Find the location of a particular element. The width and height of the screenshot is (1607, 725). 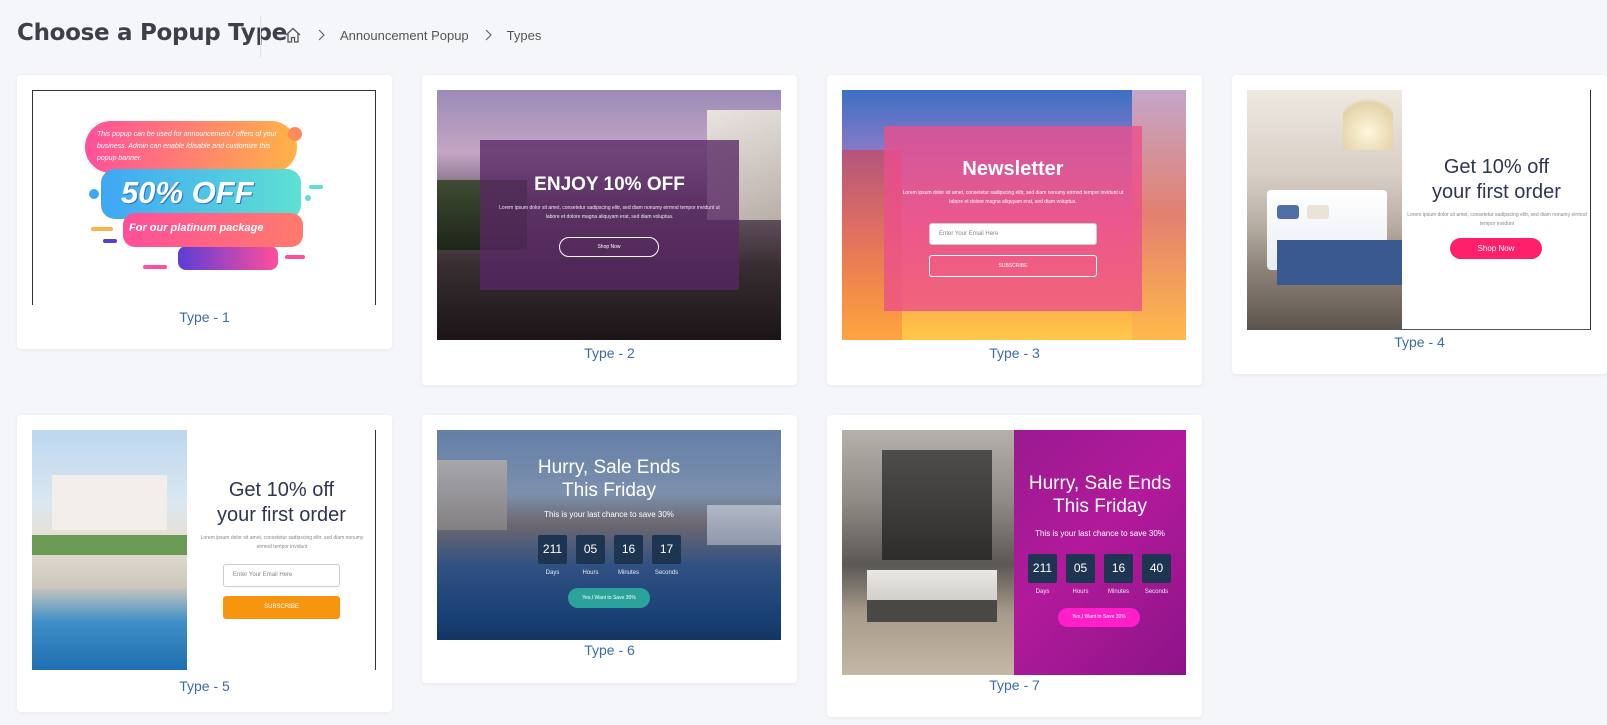

preview-headline: Newsletter is located at coordinates (1013, 169).